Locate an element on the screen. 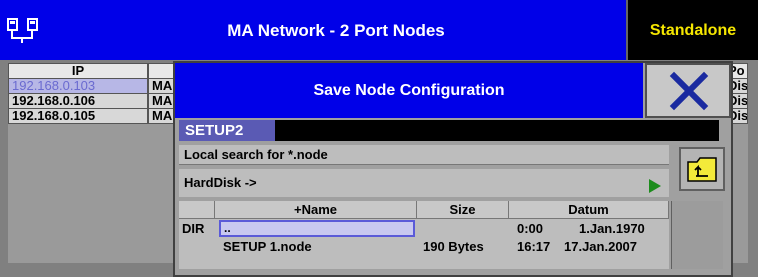 This screenshot has width=758, height=277. size-header: Size is located at coordinates (463, 210).